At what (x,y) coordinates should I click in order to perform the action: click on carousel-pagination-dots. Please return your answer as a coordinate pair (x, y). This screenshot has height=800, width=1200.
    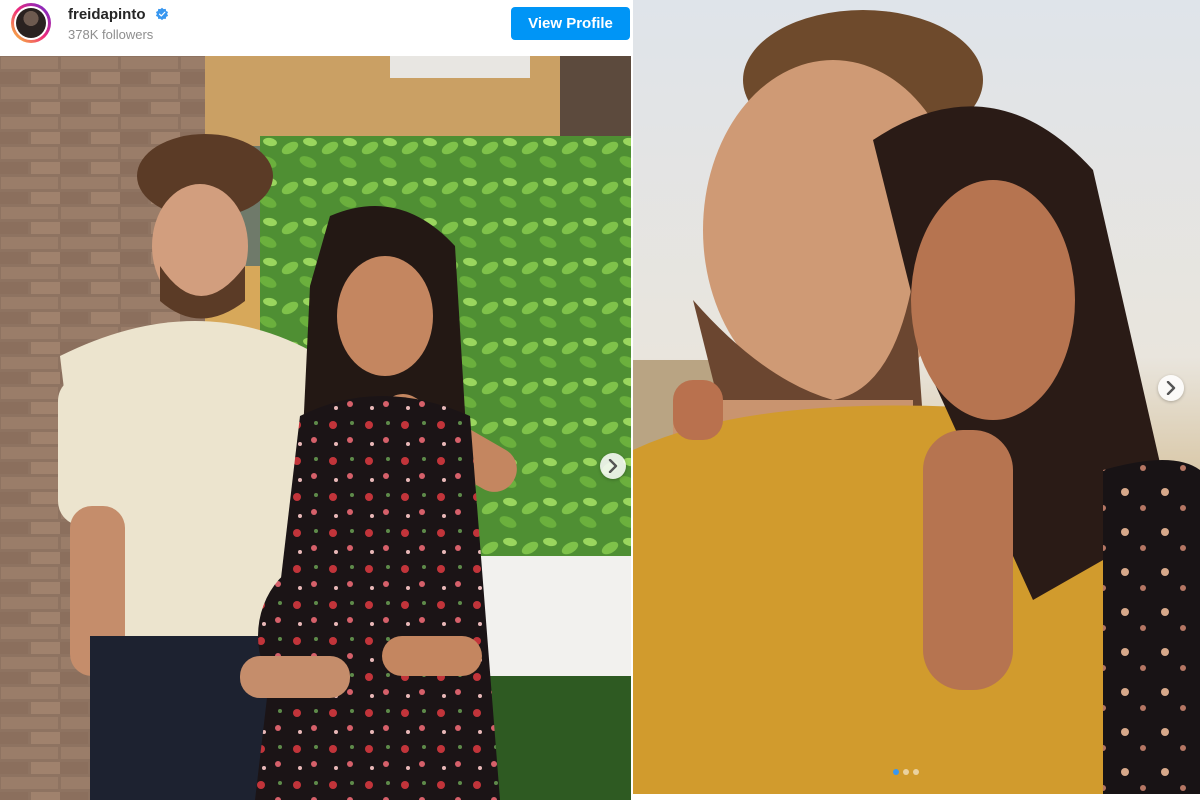
    Looking at the image, I should click on (906, 772).